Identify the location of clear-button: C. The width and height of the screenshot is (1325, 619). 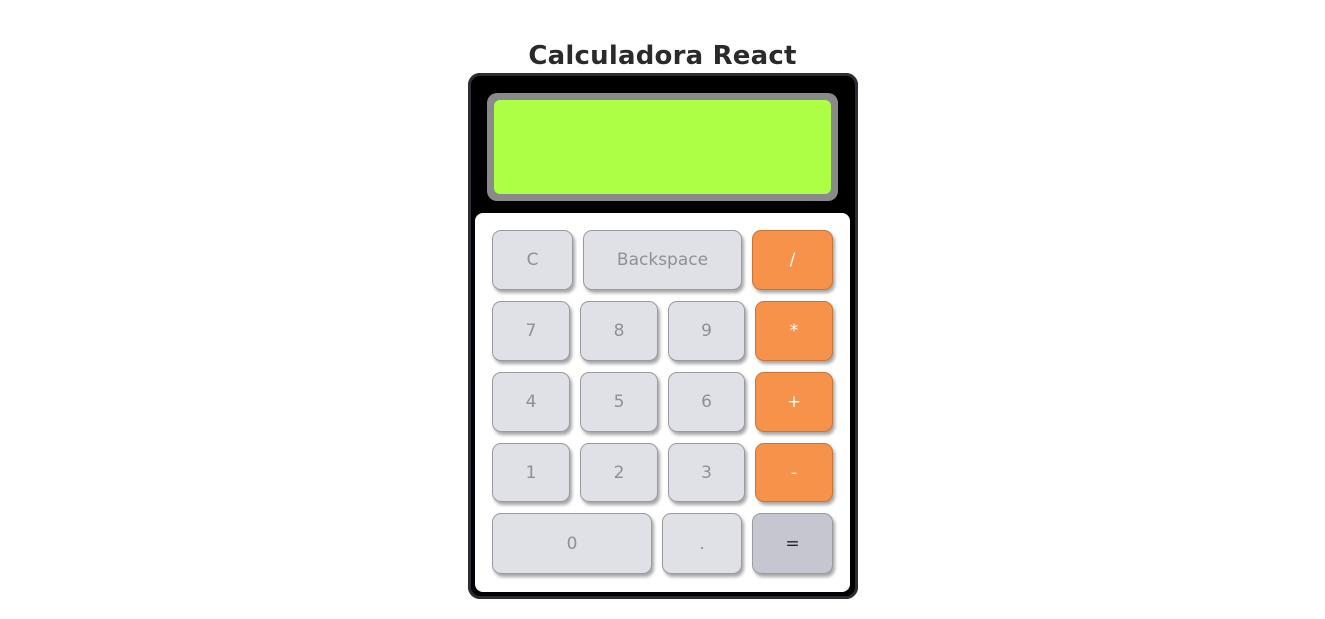
(532, 260).